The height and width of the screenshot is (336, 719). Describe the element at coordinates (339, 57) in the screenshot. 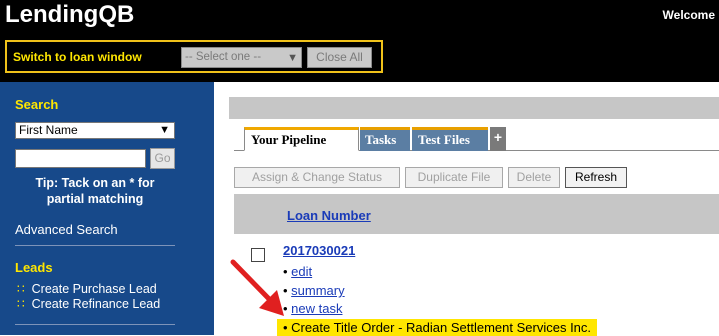

I see `close-all-button: Close All` at that location.